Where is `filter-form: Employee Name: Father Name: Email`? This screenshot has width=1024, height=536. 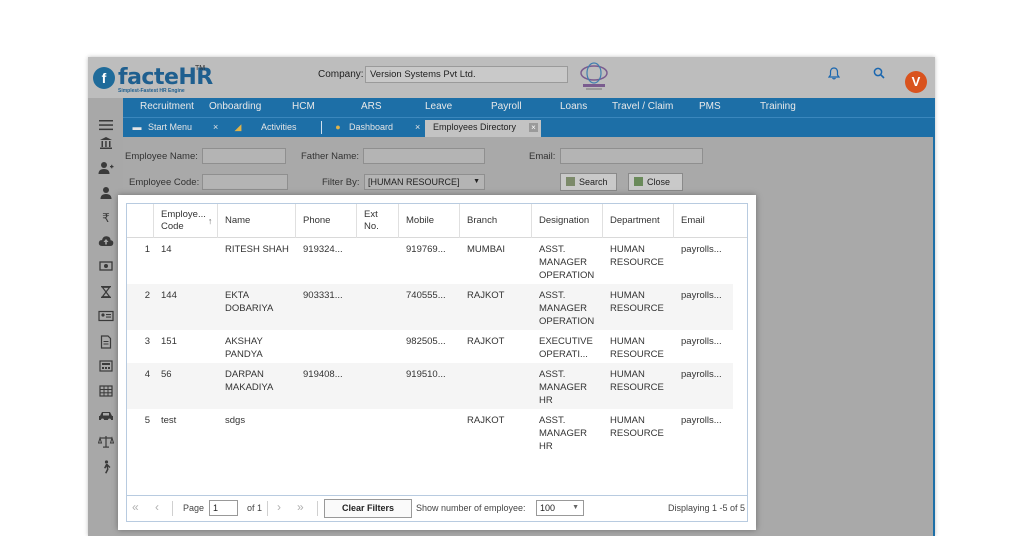 filter-form: Employee Name: Father Name: Email is located at coordinates (529, 167).